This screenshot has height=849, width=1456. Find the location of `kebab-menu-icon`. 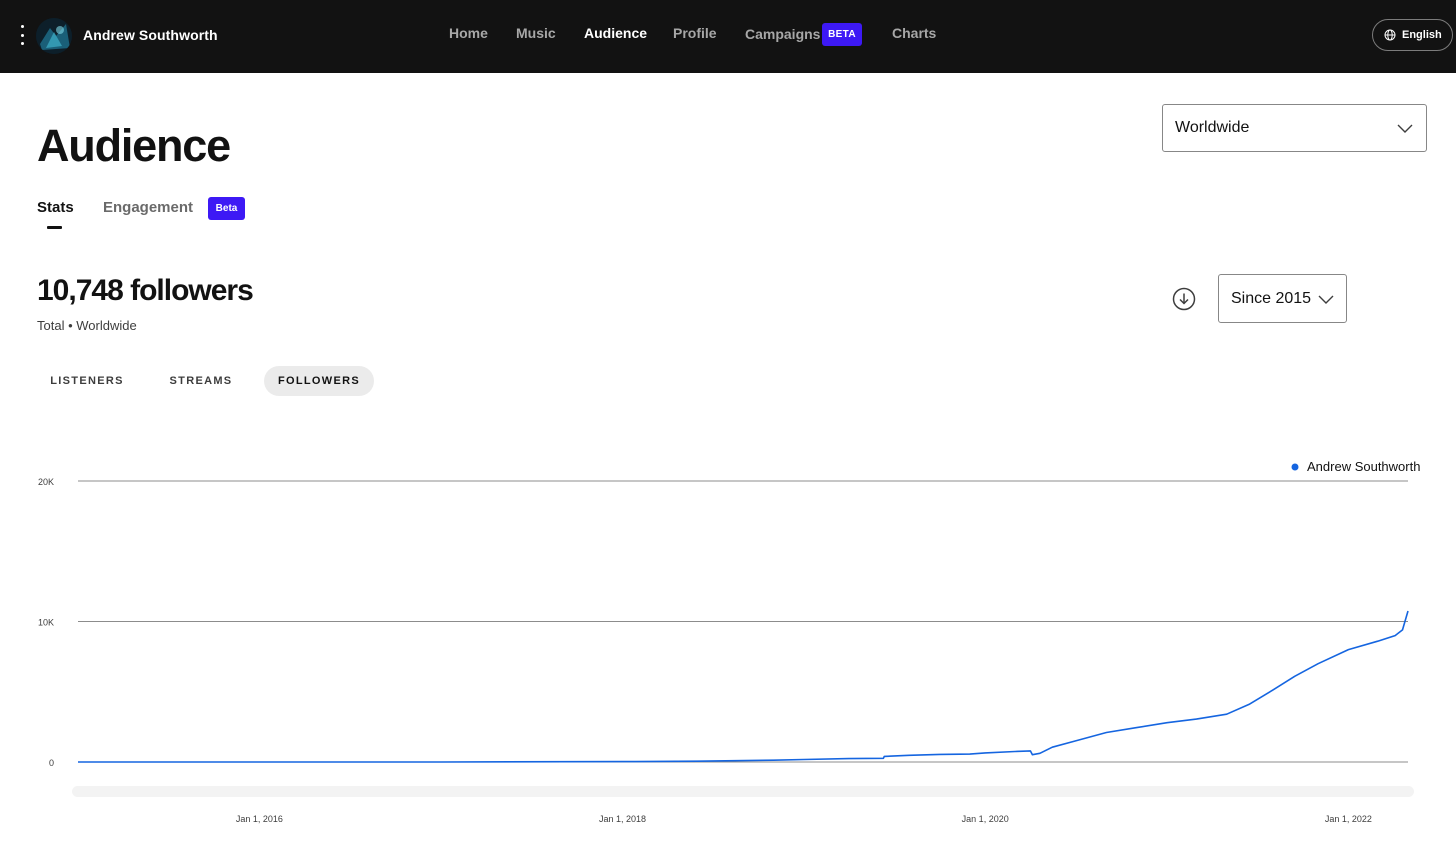

kebab-menu-icon is located at coordinates (22, 35).